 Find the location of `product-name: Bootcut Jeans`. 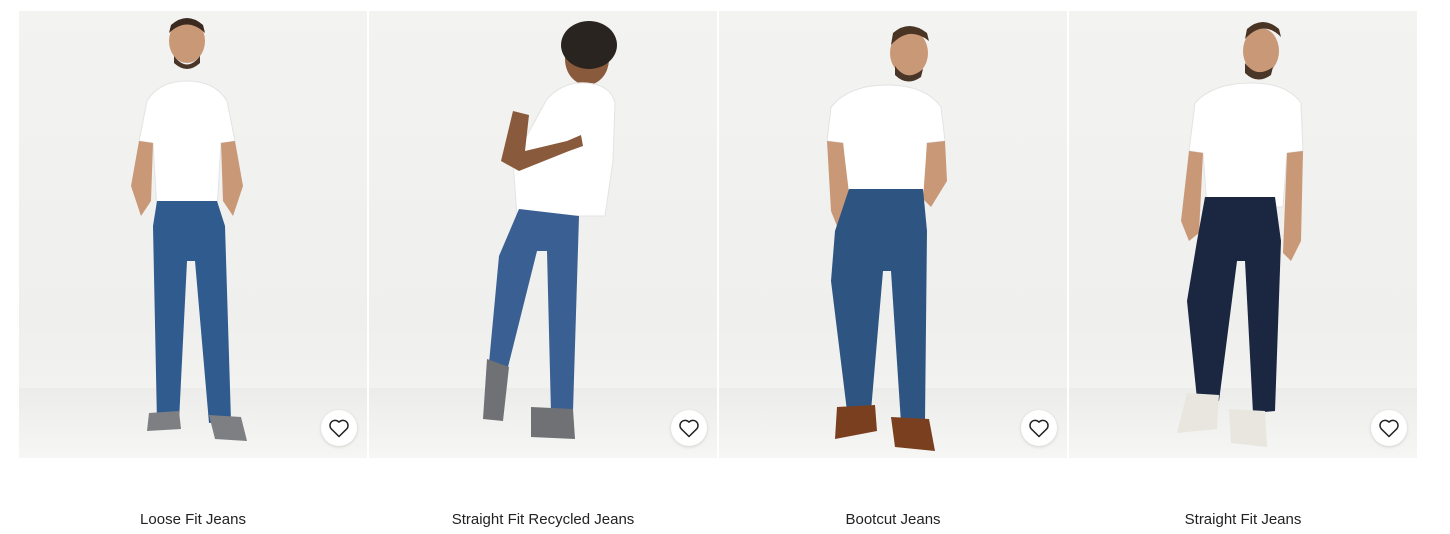

product-name: Bootcut Jeans is located at coordinates (893, 519).